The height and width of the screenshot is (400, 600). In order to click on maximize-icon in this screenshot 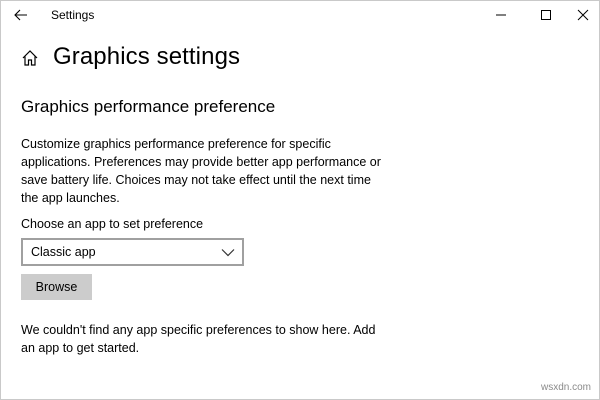, I will do `click(546, 15)`.